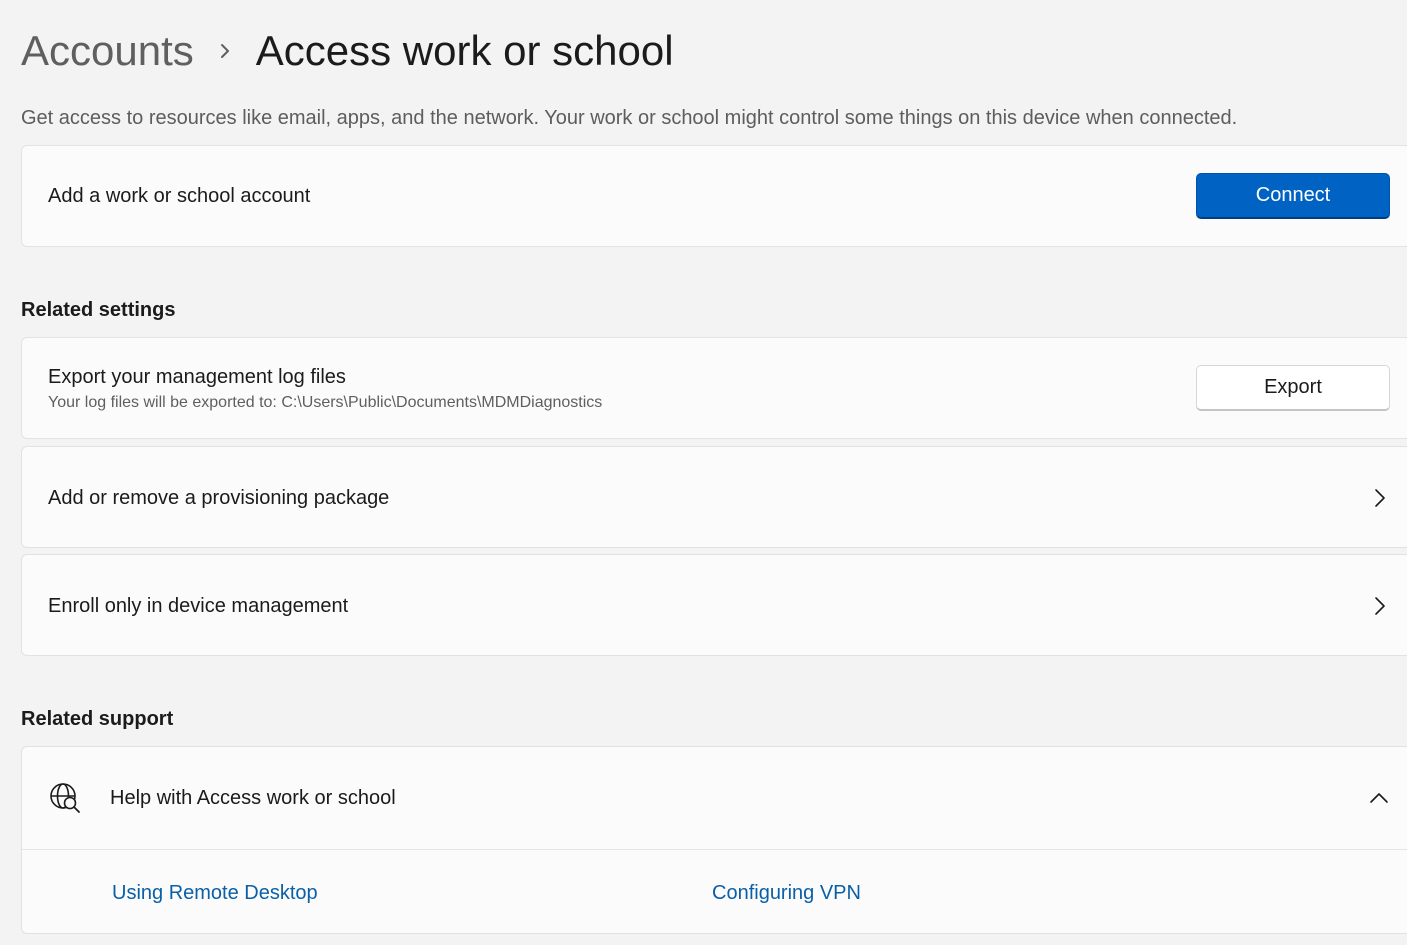 The width and height of the screenshot is (1407, 945). I want to click on using-remote-desktop-link: Using Remote Desktop, so click(215, 893).